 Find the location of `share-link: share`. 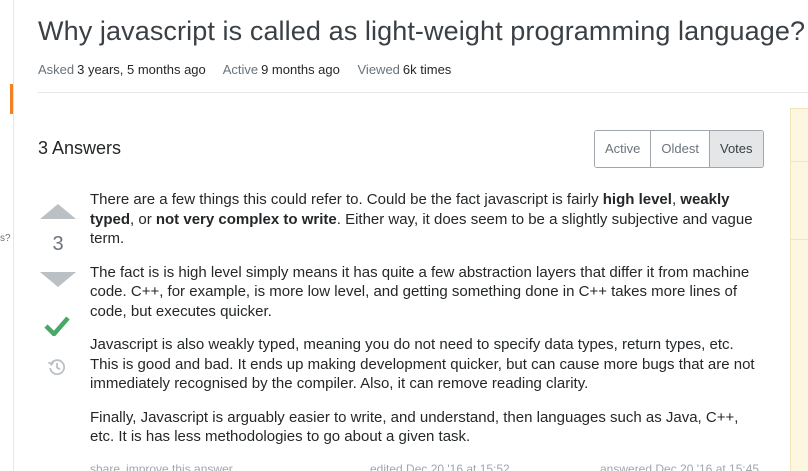

share-link: share is located at coordinates (105, 466).